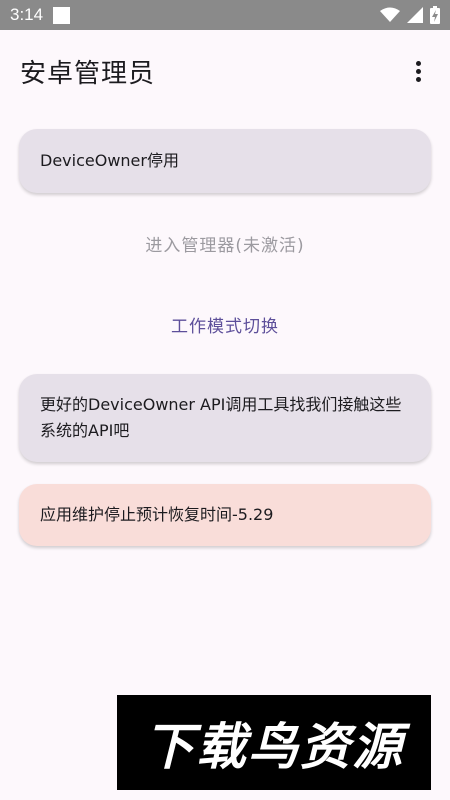  Describe the element at coordinates (415, 15) in the screenshot. I see `signal-icon` at that location.